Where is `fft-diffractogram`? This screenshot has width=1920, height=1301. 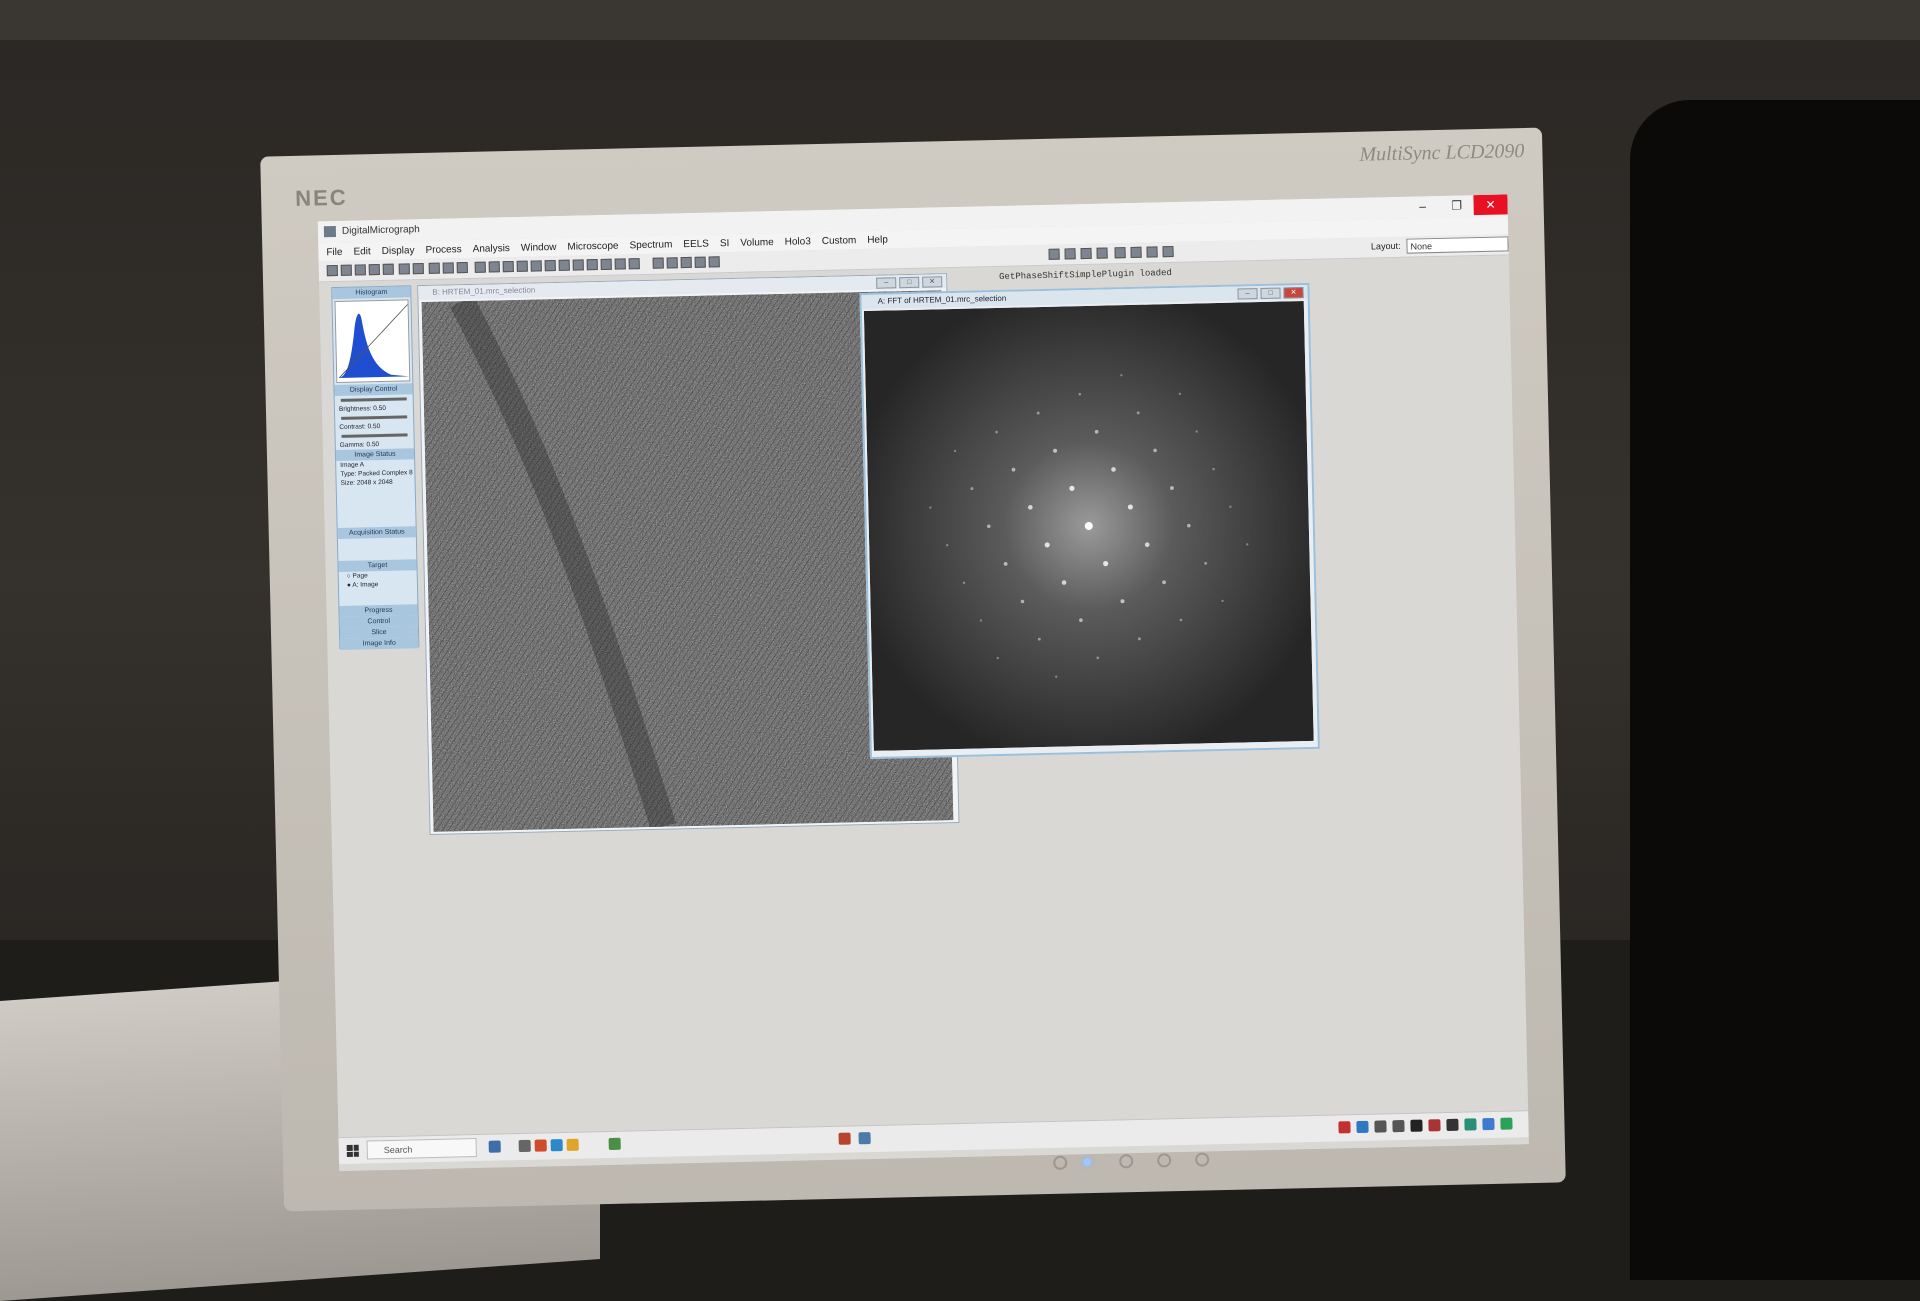 fft-diffractogram is located at coordinates (1088, 526).